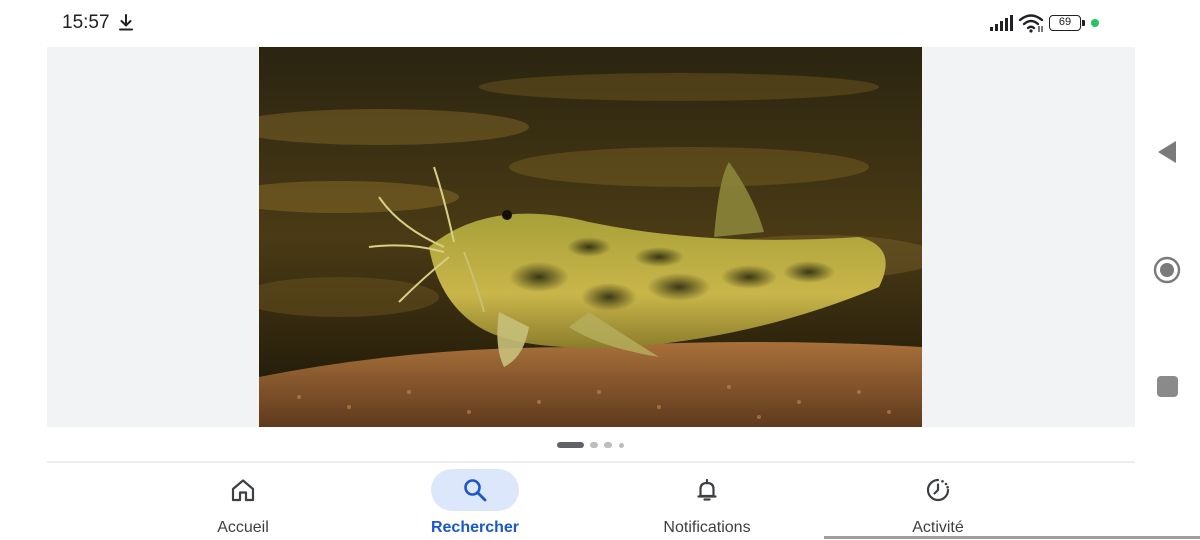 Image resolution: width=1200 pixels, height=540 pixels. I want to click on privacy-indicator-dot, so click(1095, 23).